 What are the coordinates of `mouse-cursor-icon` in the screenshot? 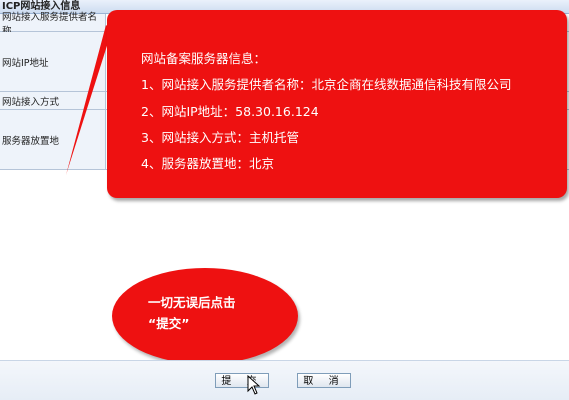 It's located at (254, 385).